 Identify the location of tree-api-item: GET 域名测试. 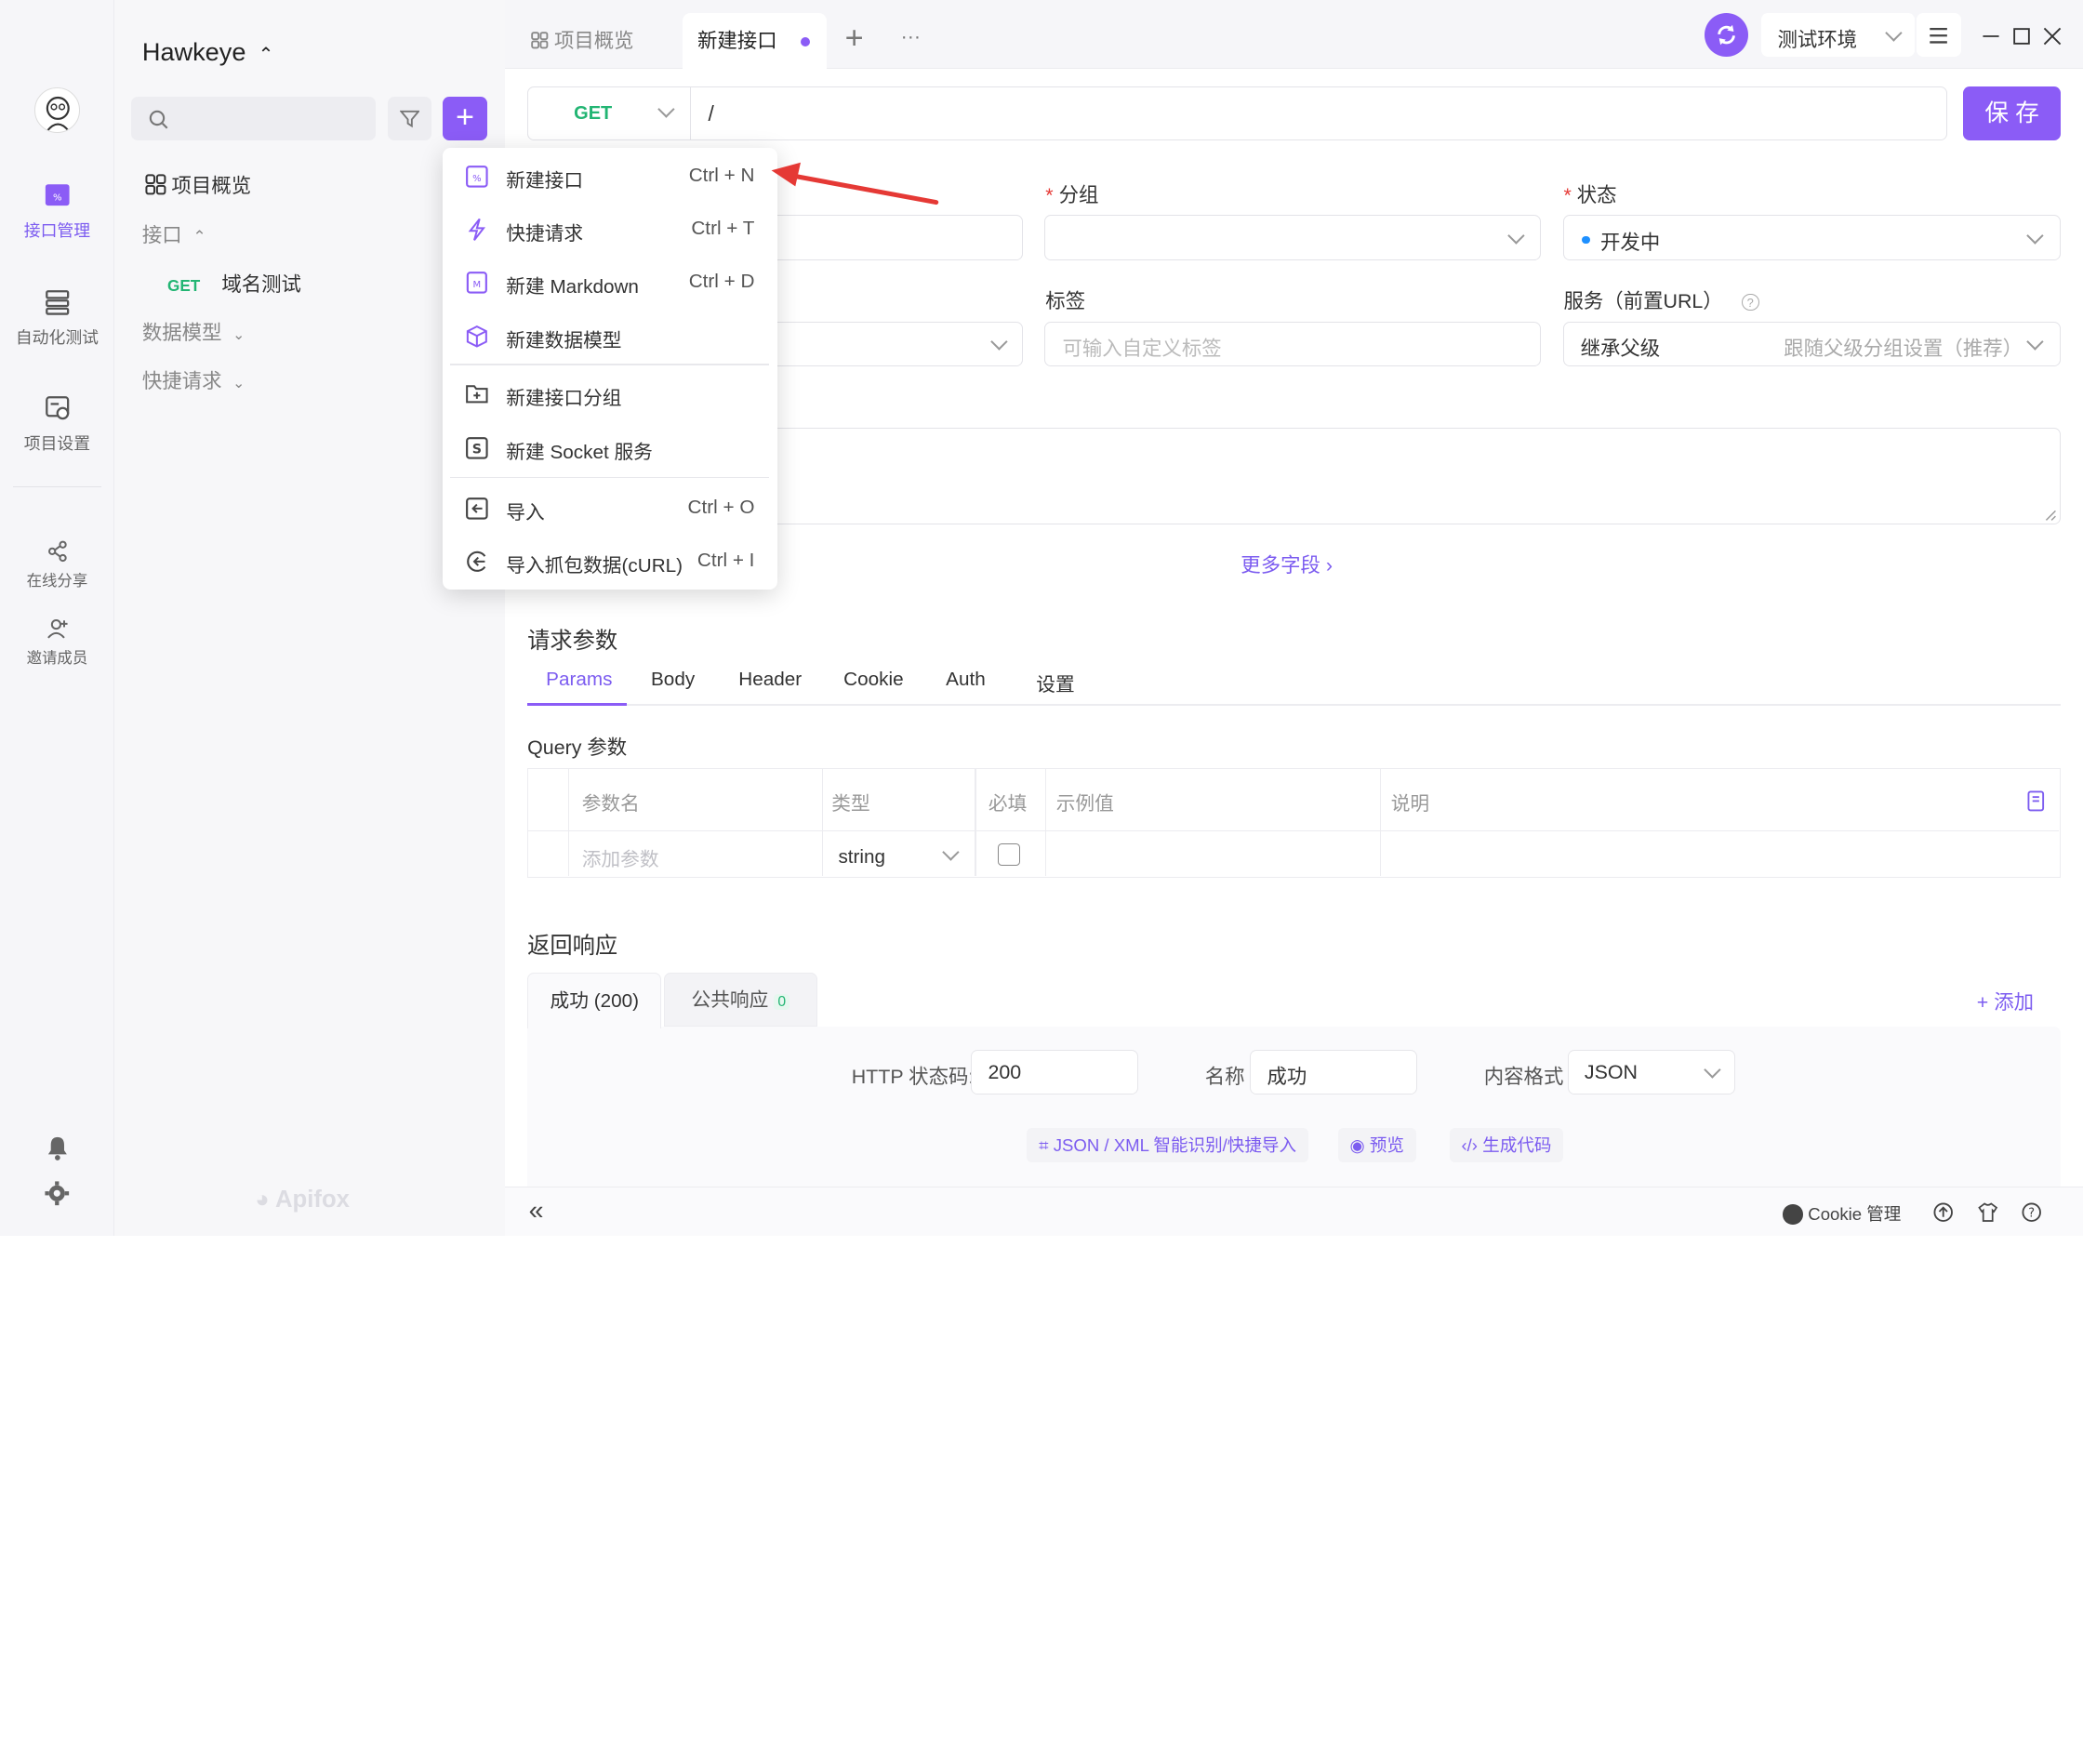
(234, 283).